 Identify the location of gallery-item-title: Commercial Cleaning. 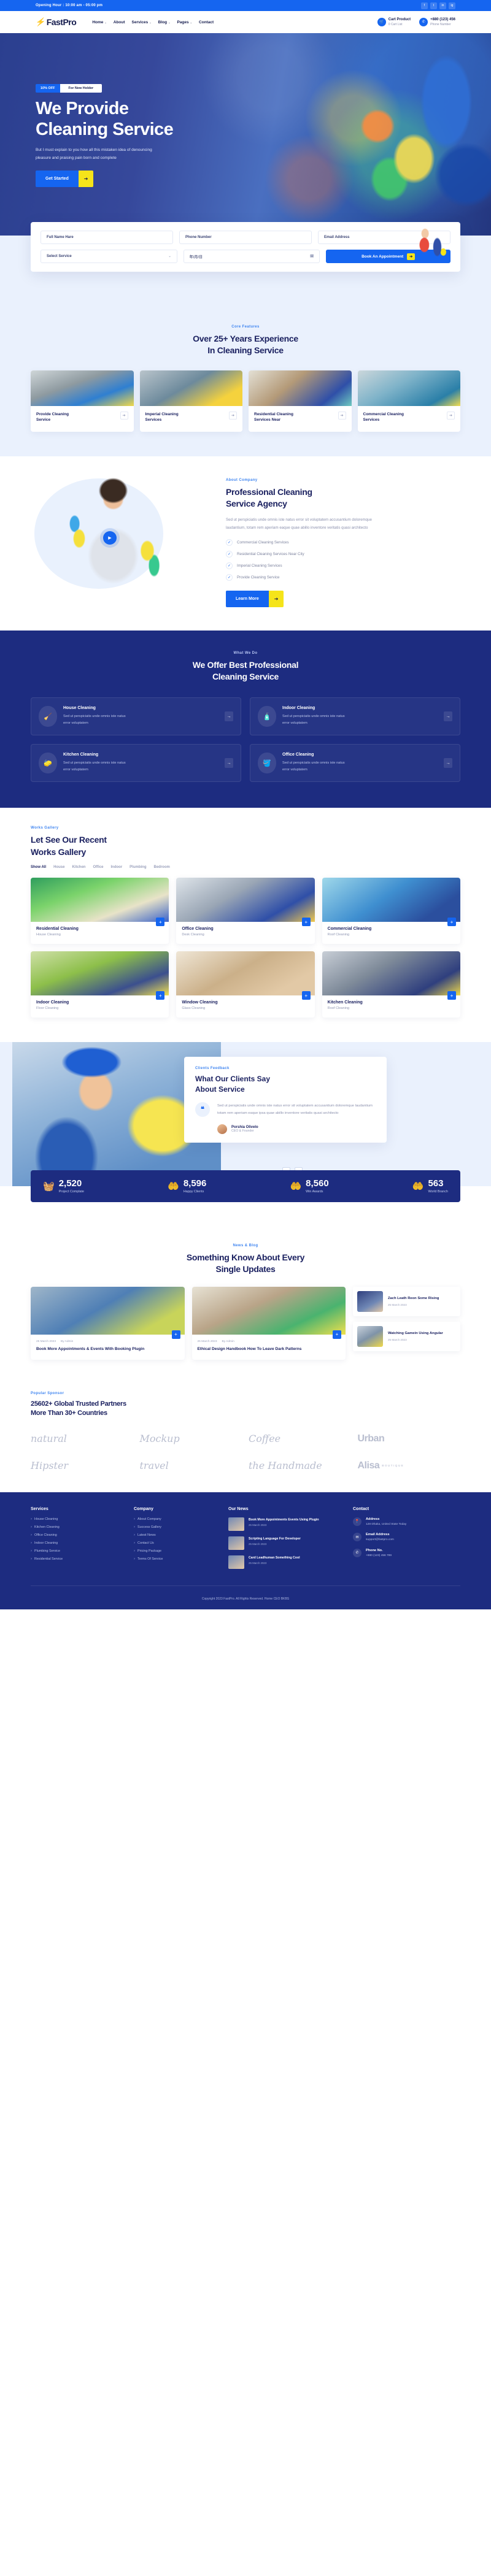
(350, 929).